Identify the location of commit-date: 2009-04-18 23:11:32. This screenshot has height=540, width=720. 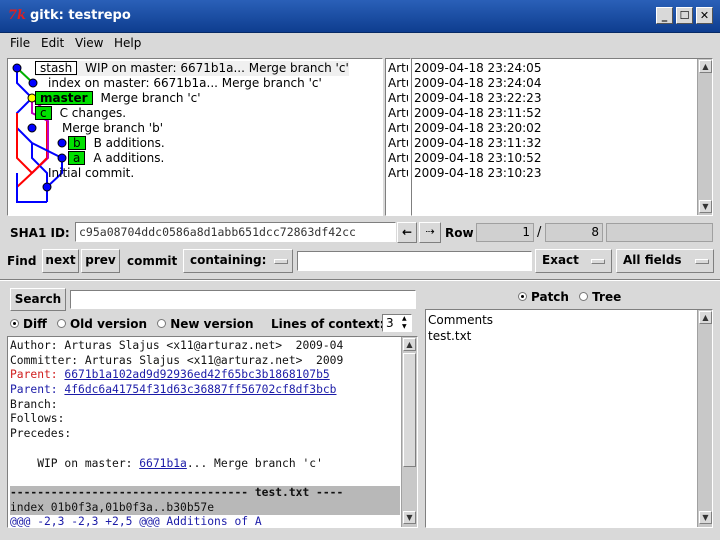
(477, 143).